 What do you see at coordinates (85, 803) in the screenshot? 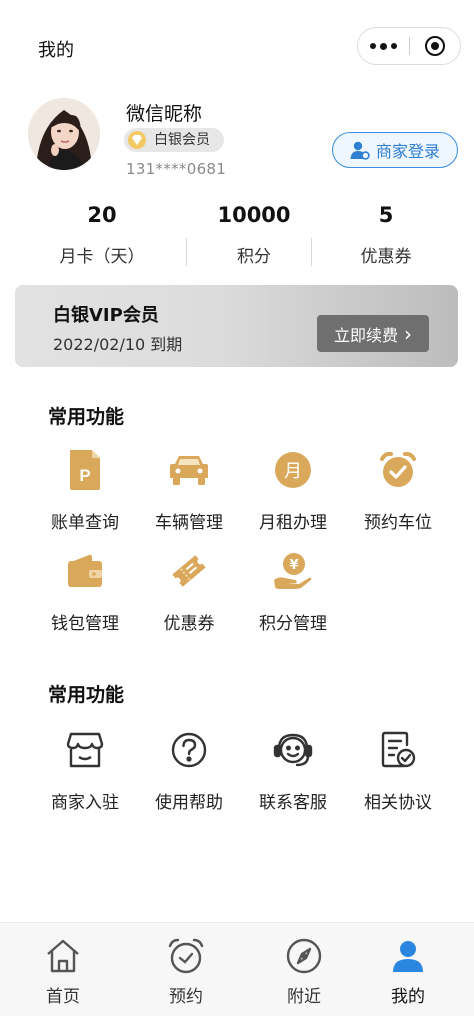
I see `grid-item-label: 商家入驻` at bounding box center [85, 803].